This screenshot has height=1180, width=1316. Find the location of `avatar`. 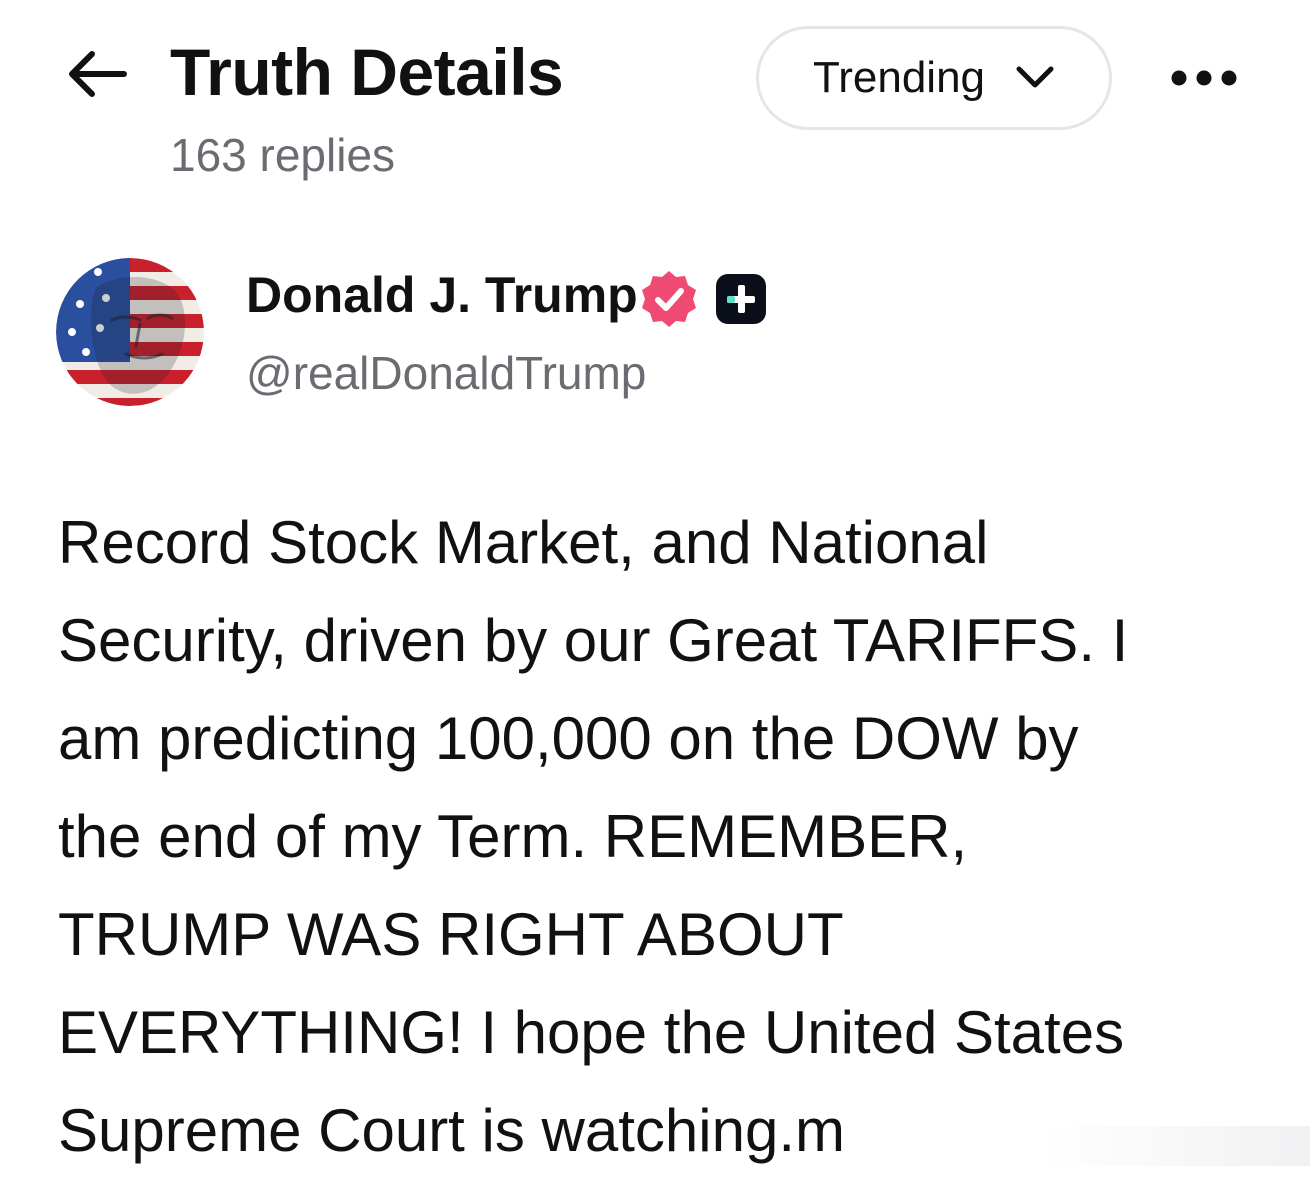

avatar is located at coordinates (130, 332).